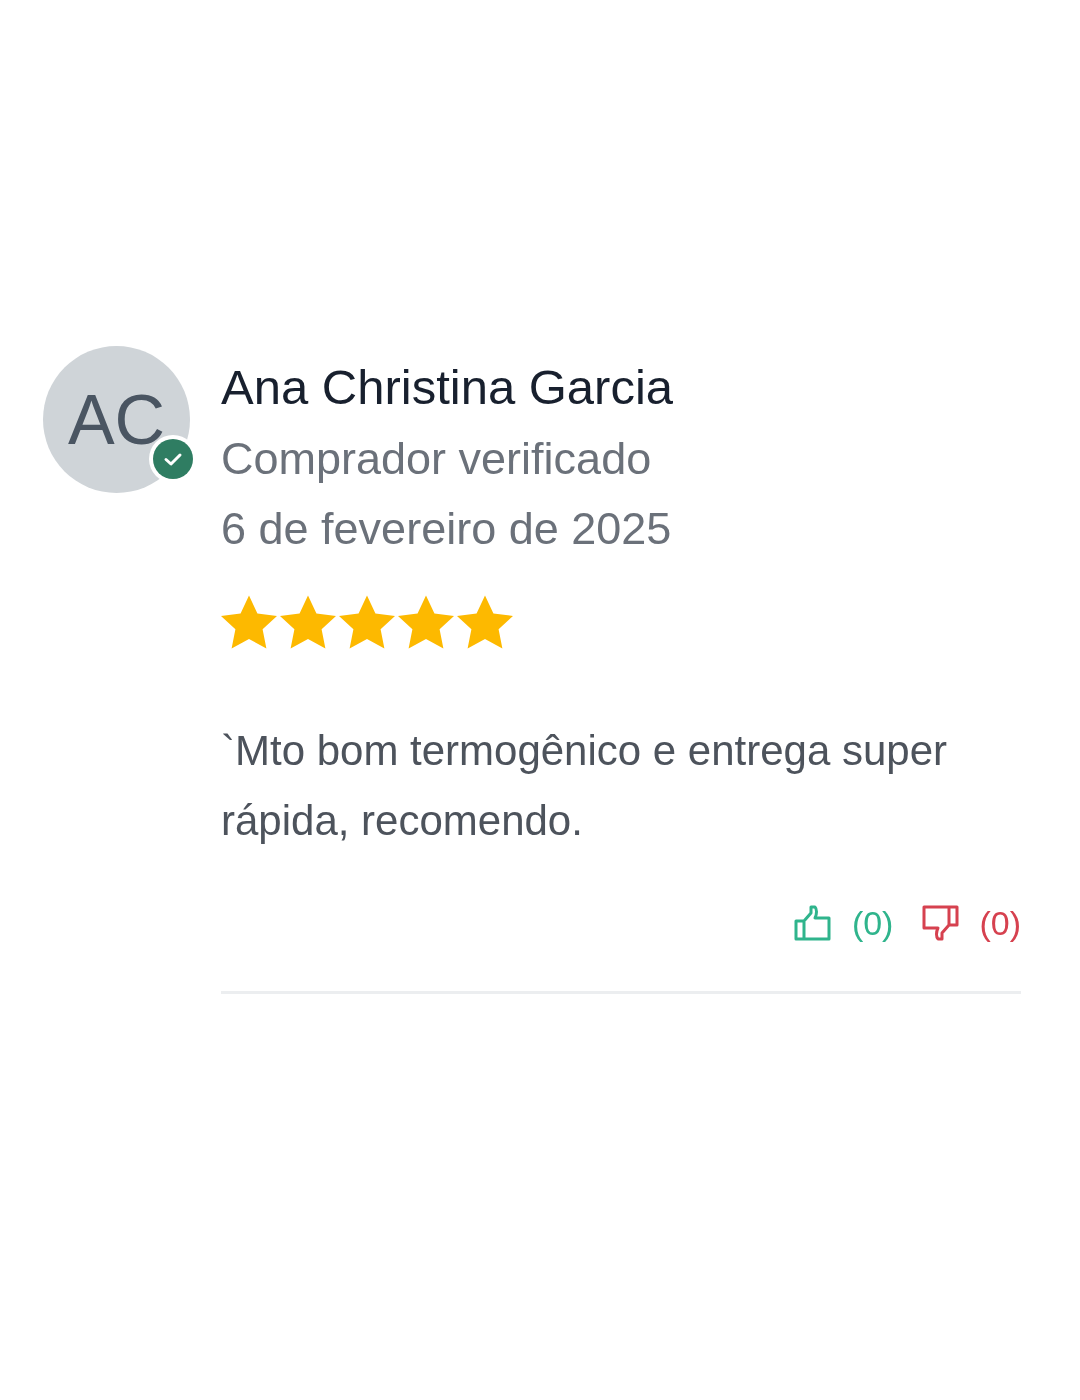 This screenshot has height=1400, width=1080. I want to click on thumbs-down-icon, so click(940, 923).